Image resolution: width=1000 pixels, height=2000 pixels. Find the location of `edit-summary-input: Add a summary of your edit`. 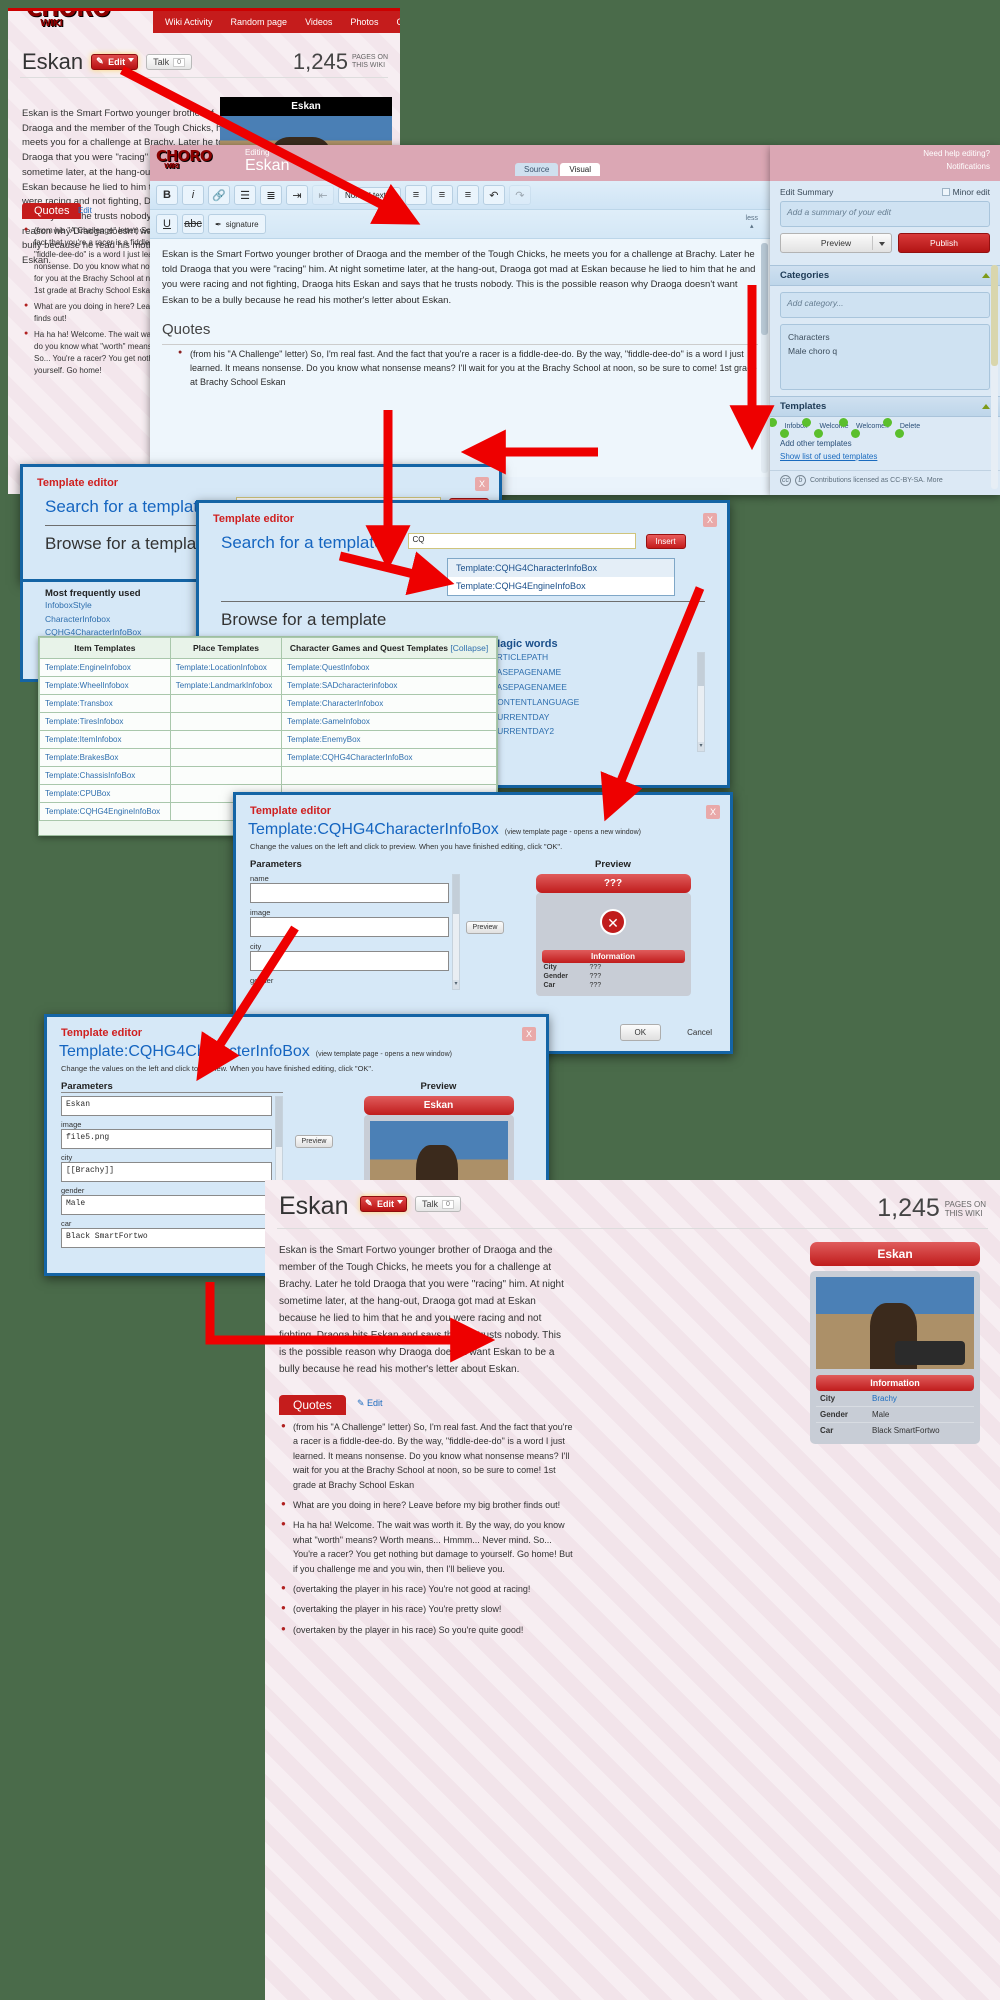

edit-summary-input: Add a summary of your edit is located at coordinates (885, 214).